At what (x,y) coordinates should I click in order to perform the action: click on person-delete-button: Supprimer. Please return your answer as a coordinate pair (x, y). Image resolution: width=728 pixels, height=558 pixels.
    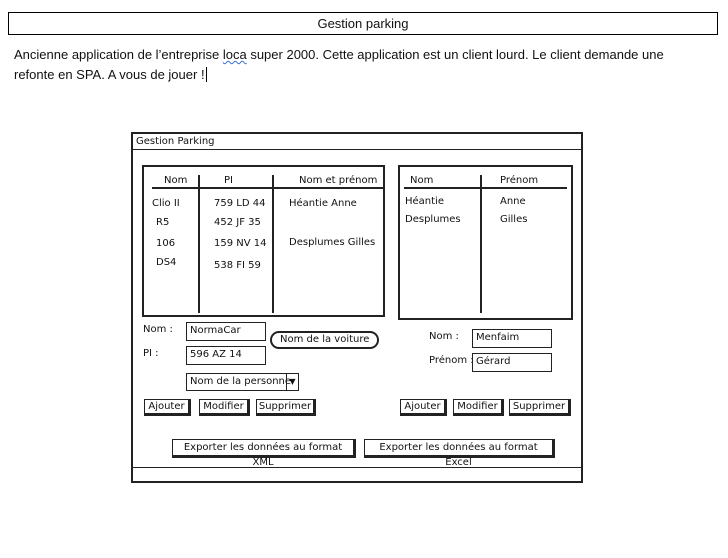
    Looking at the image, I should click on (540, 407).